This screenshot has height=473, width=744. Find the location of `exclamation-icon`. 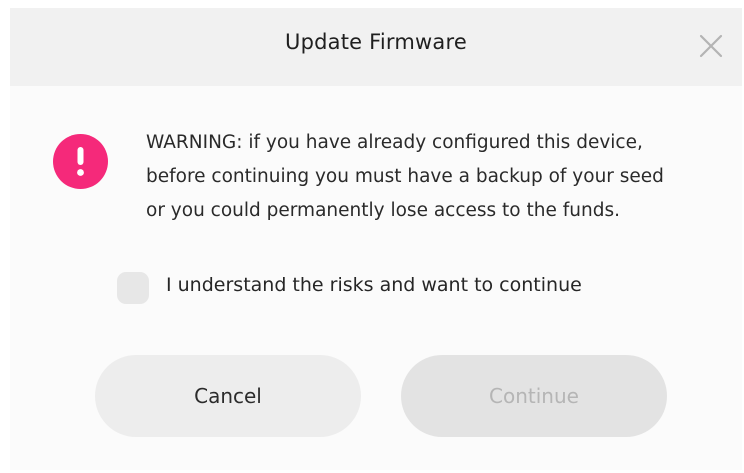

exclamation-icon is located at coordinates (80, 161).